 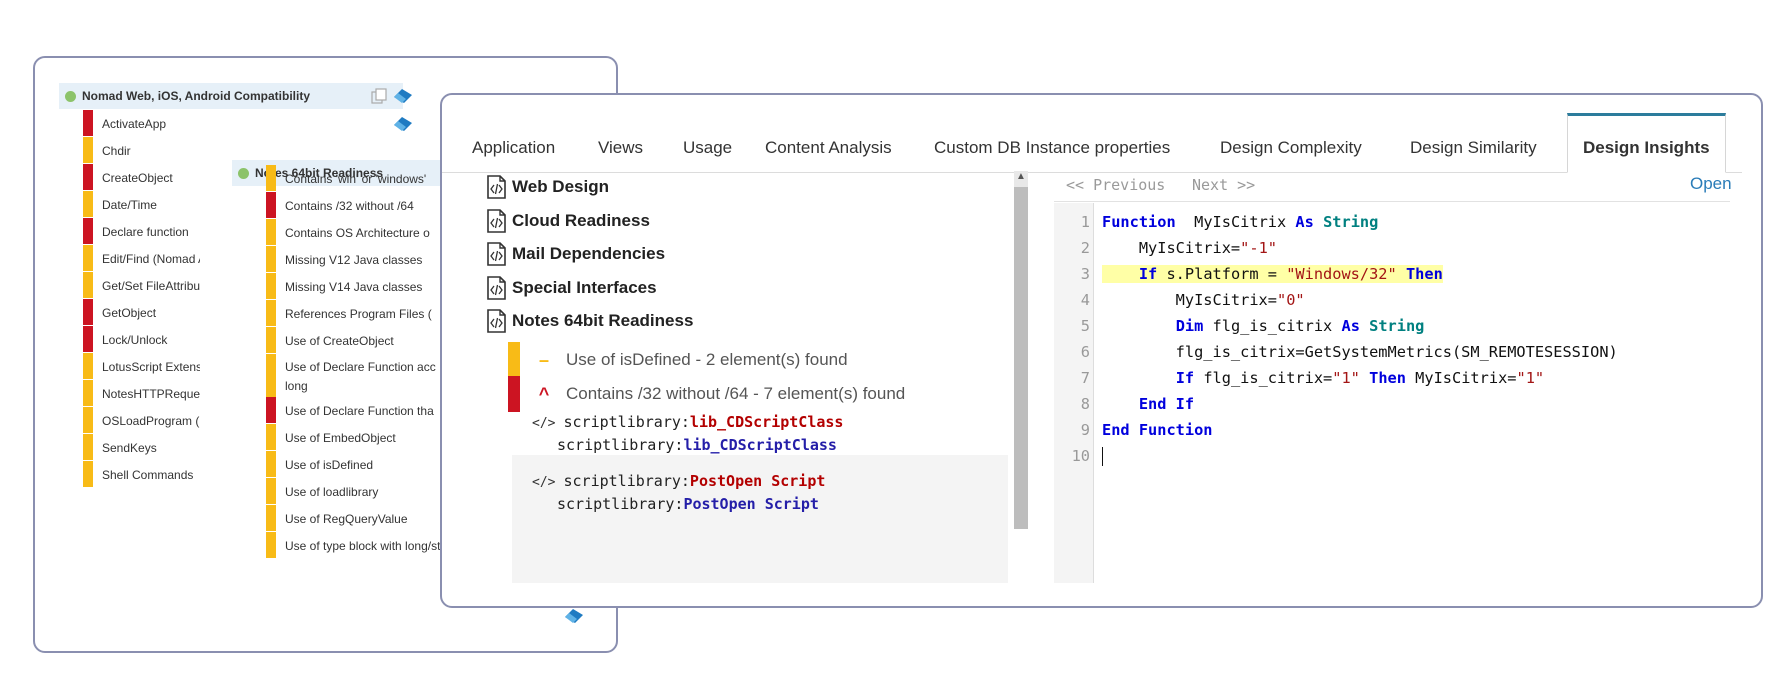 What do you see at coordinates (141, 150) in the screenshot?
I see `list-item: Chdir` at bounding box center [141, 150].